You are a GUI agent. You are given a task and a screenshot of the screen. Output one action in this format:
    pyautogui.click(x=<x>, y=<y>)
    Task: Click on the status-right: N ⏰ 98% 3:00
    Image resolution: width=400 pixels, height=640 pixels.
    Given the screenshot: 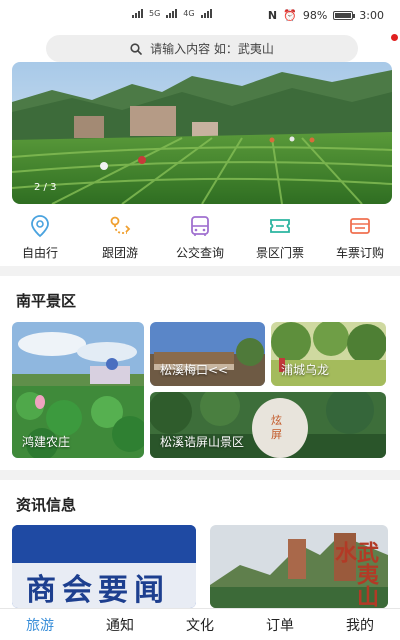 What is the action you would take?
    pyautogui.click(x=326, y=15)
    